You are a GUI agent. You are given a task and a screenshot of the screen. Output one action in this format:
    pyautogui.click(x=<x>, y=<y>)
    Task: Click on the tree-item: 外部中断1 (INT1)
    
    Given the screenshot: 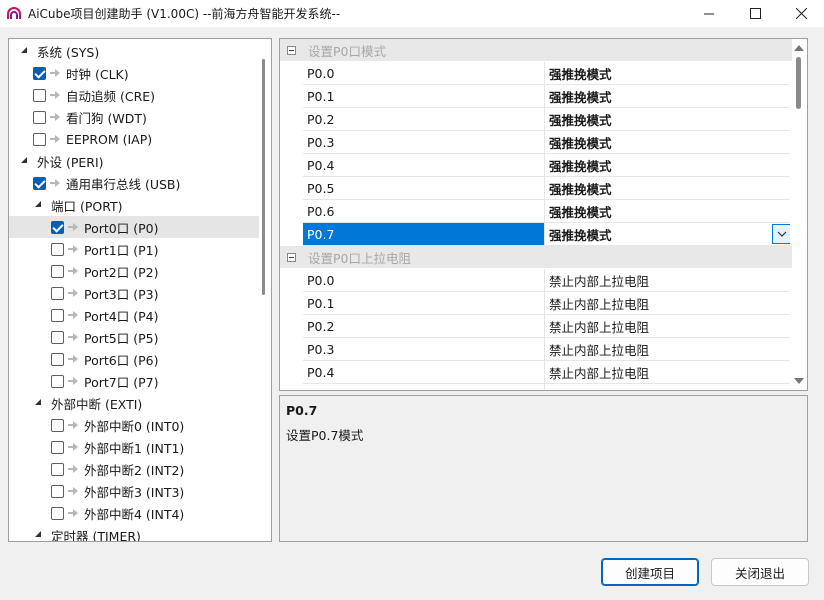 What is the action you would take?
    pyautogui.click(x=134, y=447)
    